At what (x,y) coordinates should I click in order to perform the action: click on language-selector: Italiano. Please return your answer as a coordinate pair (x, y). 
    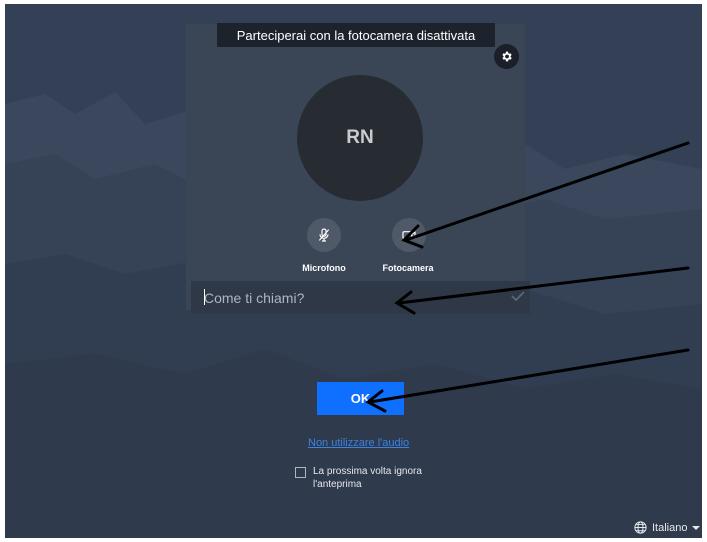
    Looking at the image, I should click on (667, 527).